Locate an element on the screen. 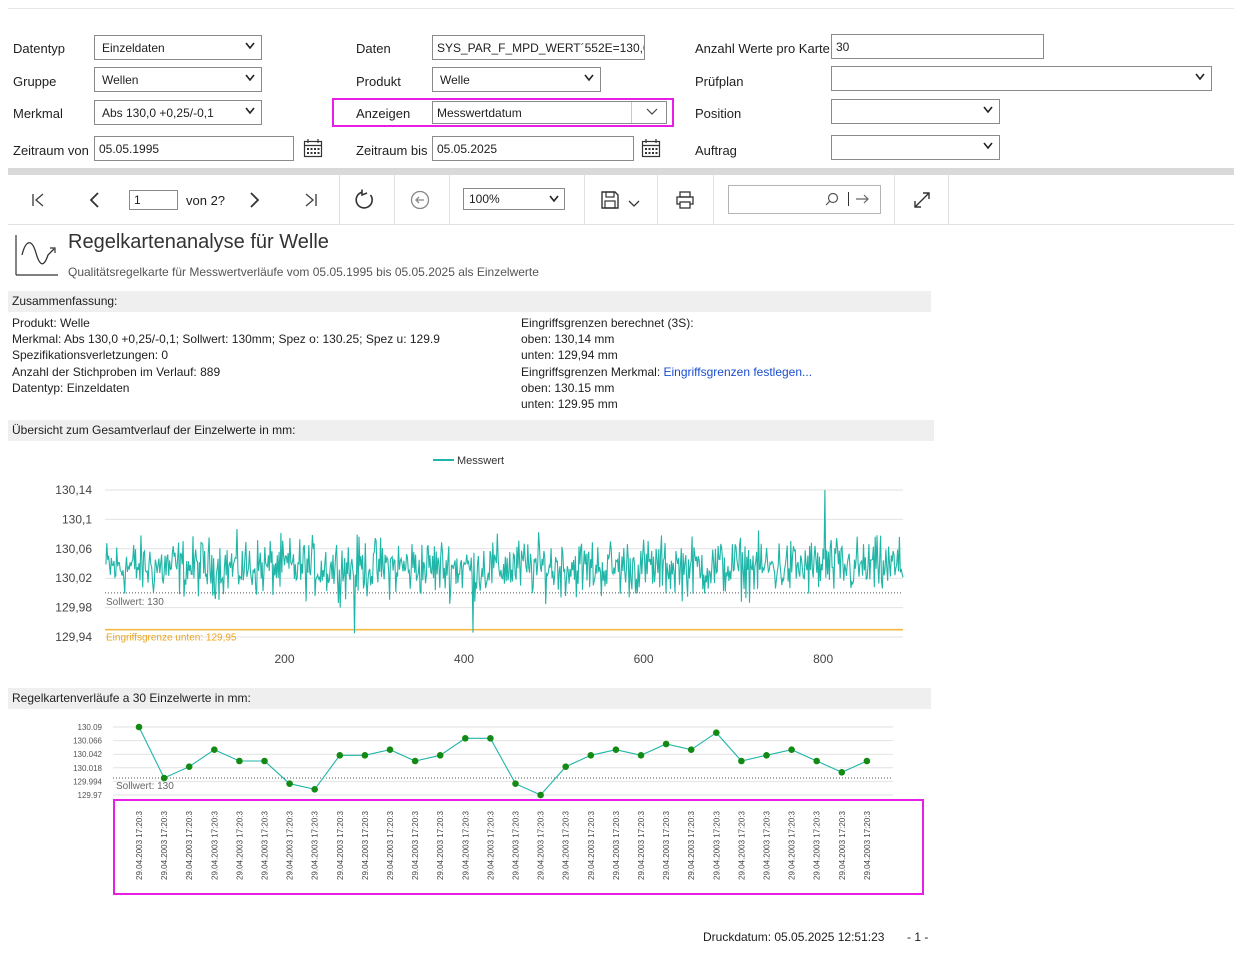 This screenshot has height=953, width=1234. y-tick-label: 129.994 is located at coordinates (87, 781).